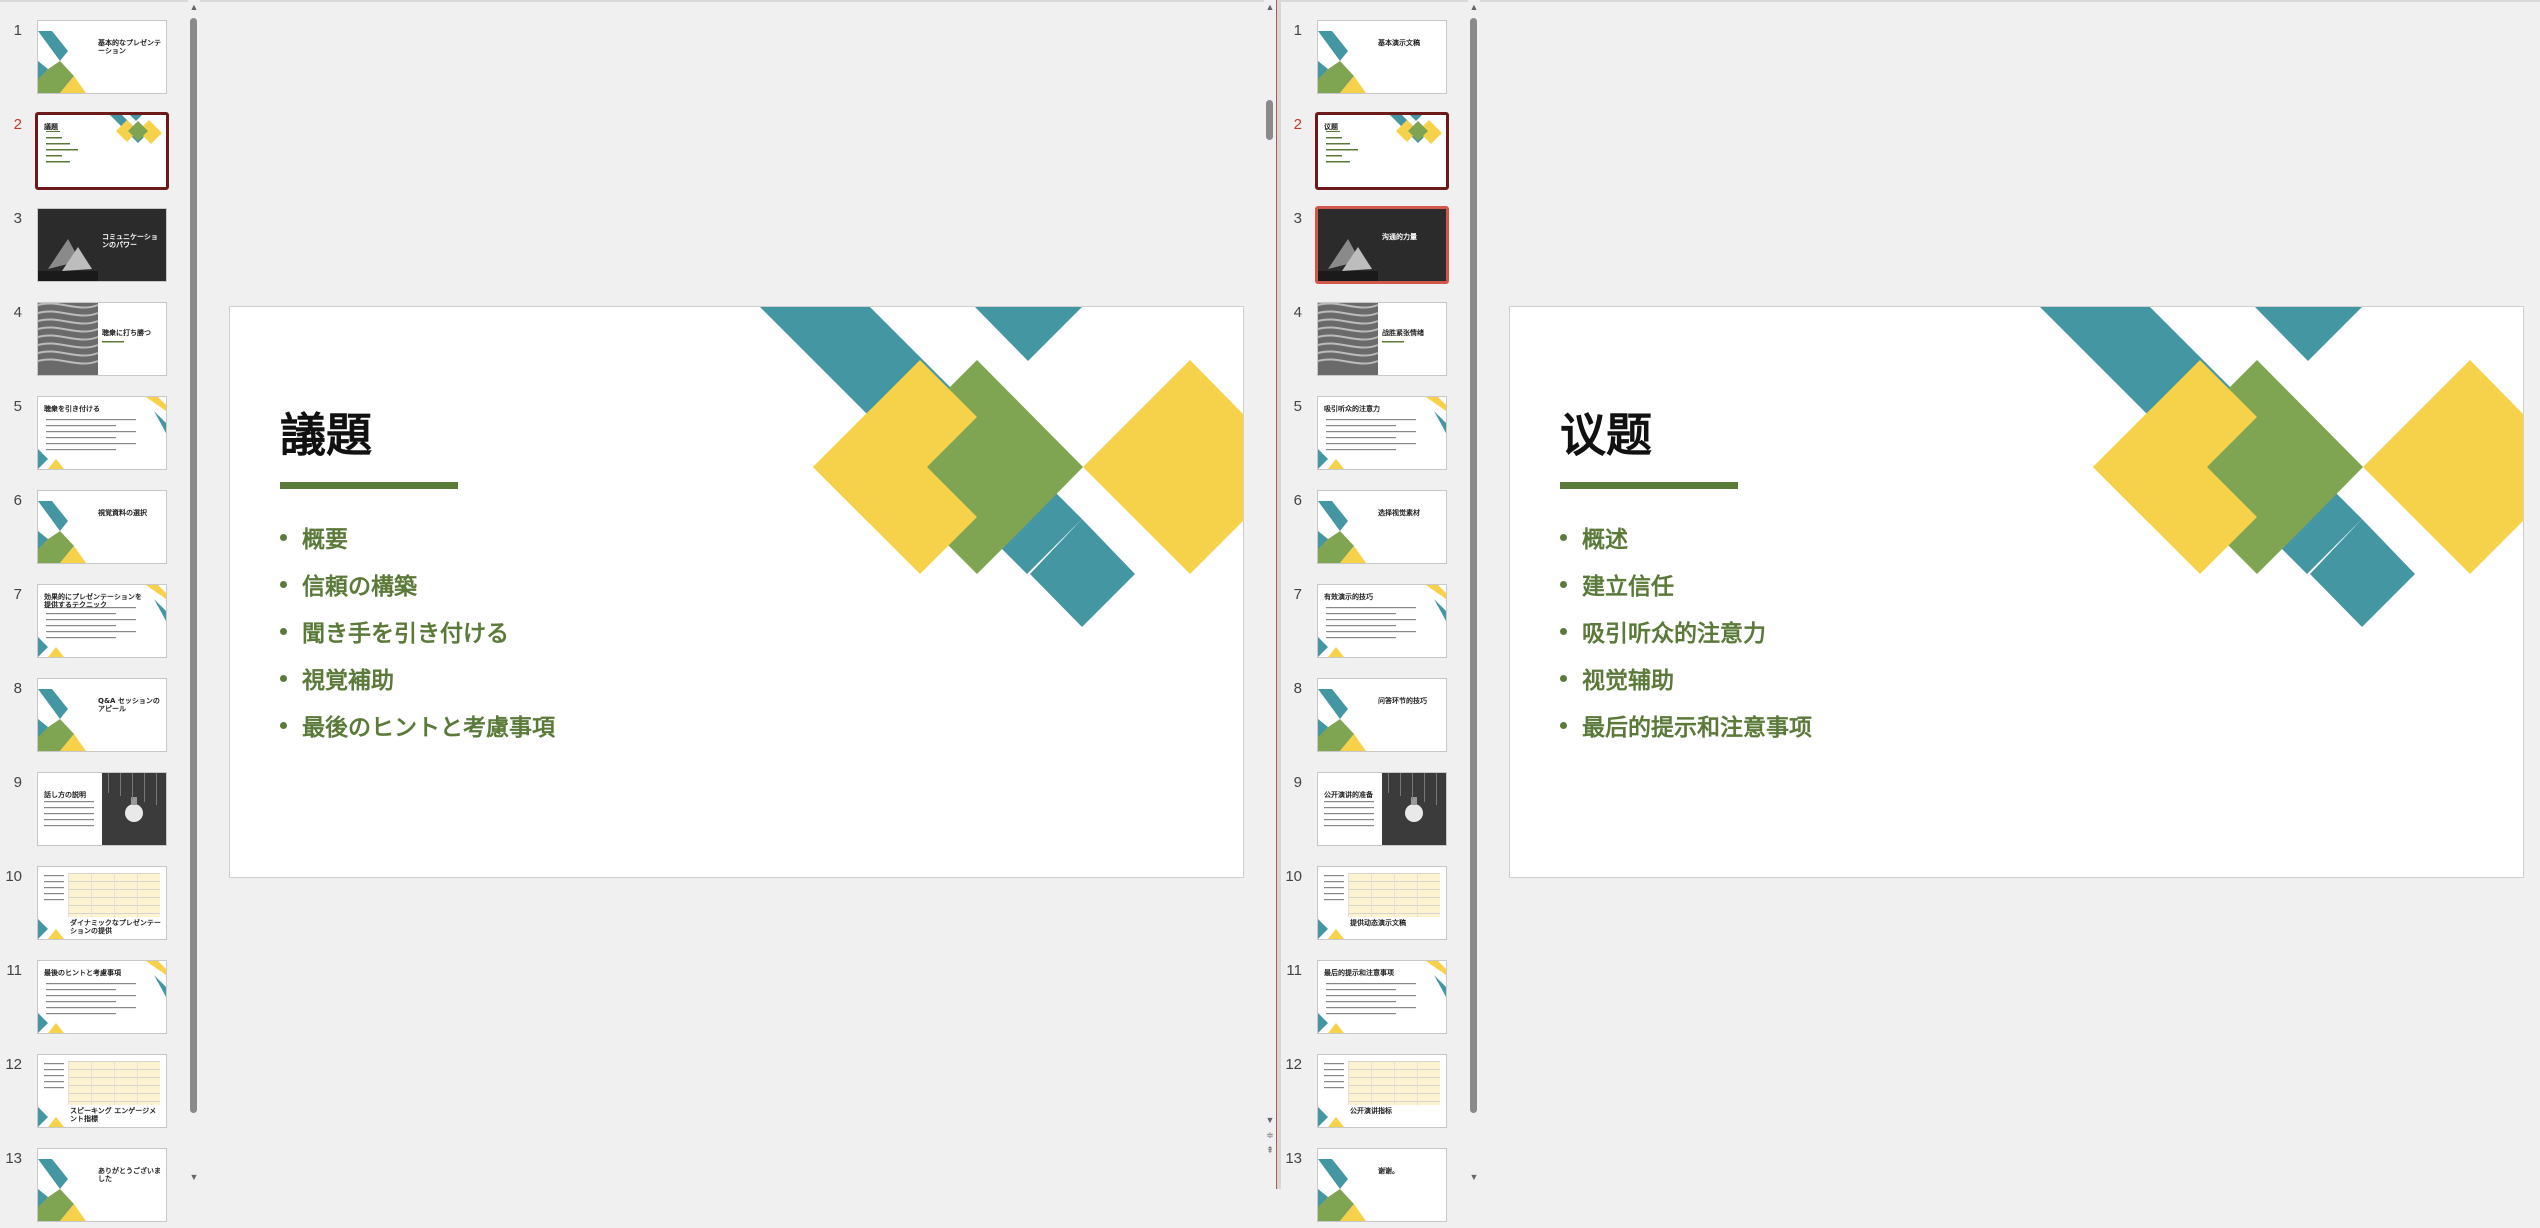  I want to click on slide-preview: 効果的にプレゼンテーションを提供するテクニック, so click(102, 621).